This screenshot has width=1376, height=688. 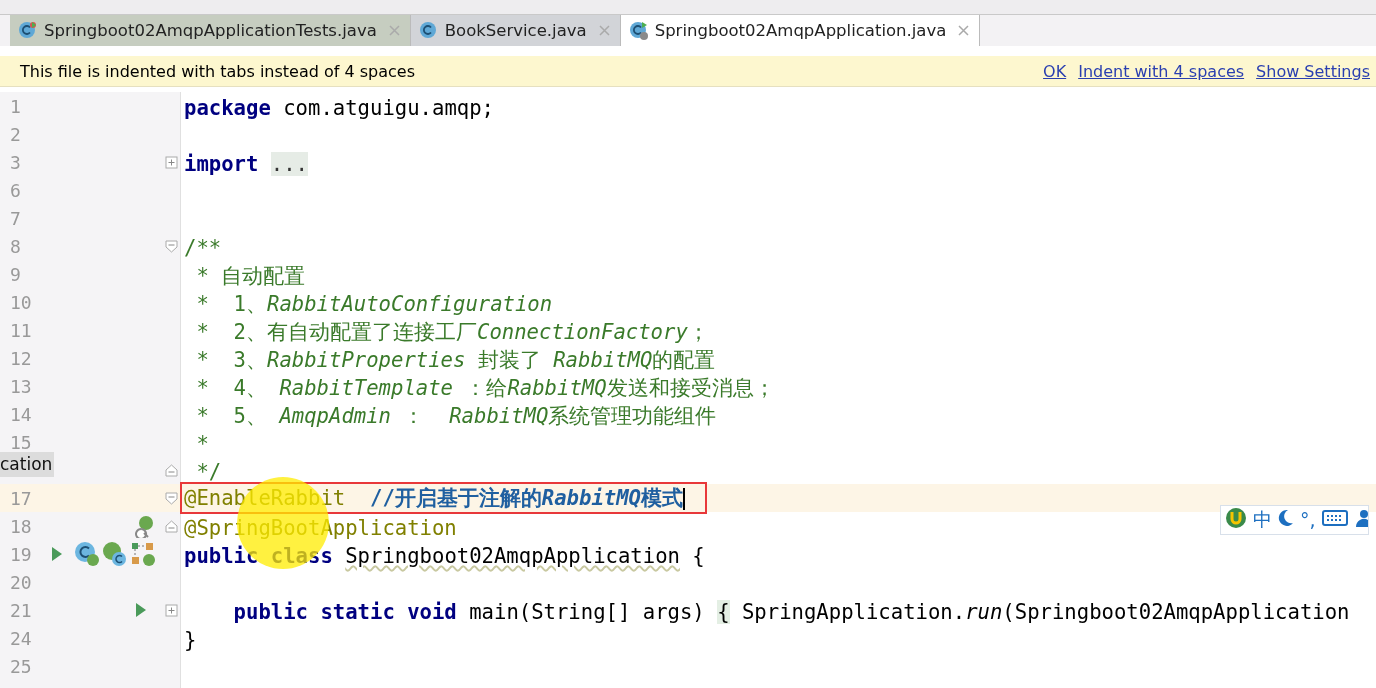 I want to click on code-line: * 自动配置, so click(x=251, y=275).